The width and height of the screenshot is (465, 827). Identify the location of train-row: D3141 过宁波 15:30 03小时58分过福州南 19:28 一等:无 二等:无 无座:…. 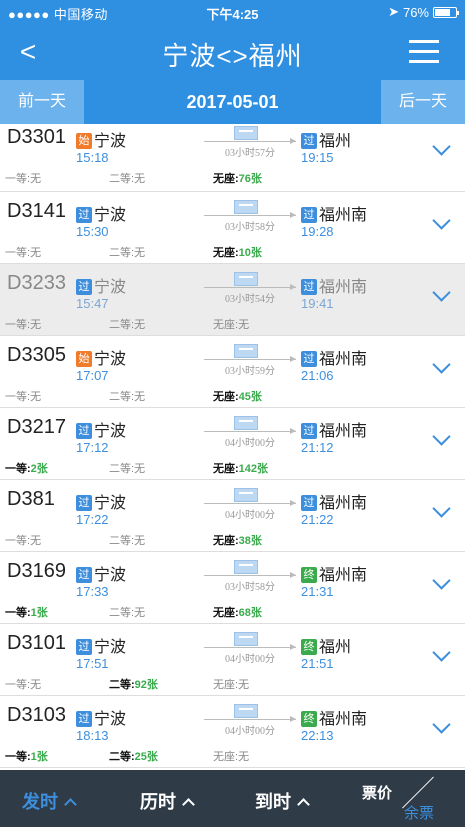
(232, 228).